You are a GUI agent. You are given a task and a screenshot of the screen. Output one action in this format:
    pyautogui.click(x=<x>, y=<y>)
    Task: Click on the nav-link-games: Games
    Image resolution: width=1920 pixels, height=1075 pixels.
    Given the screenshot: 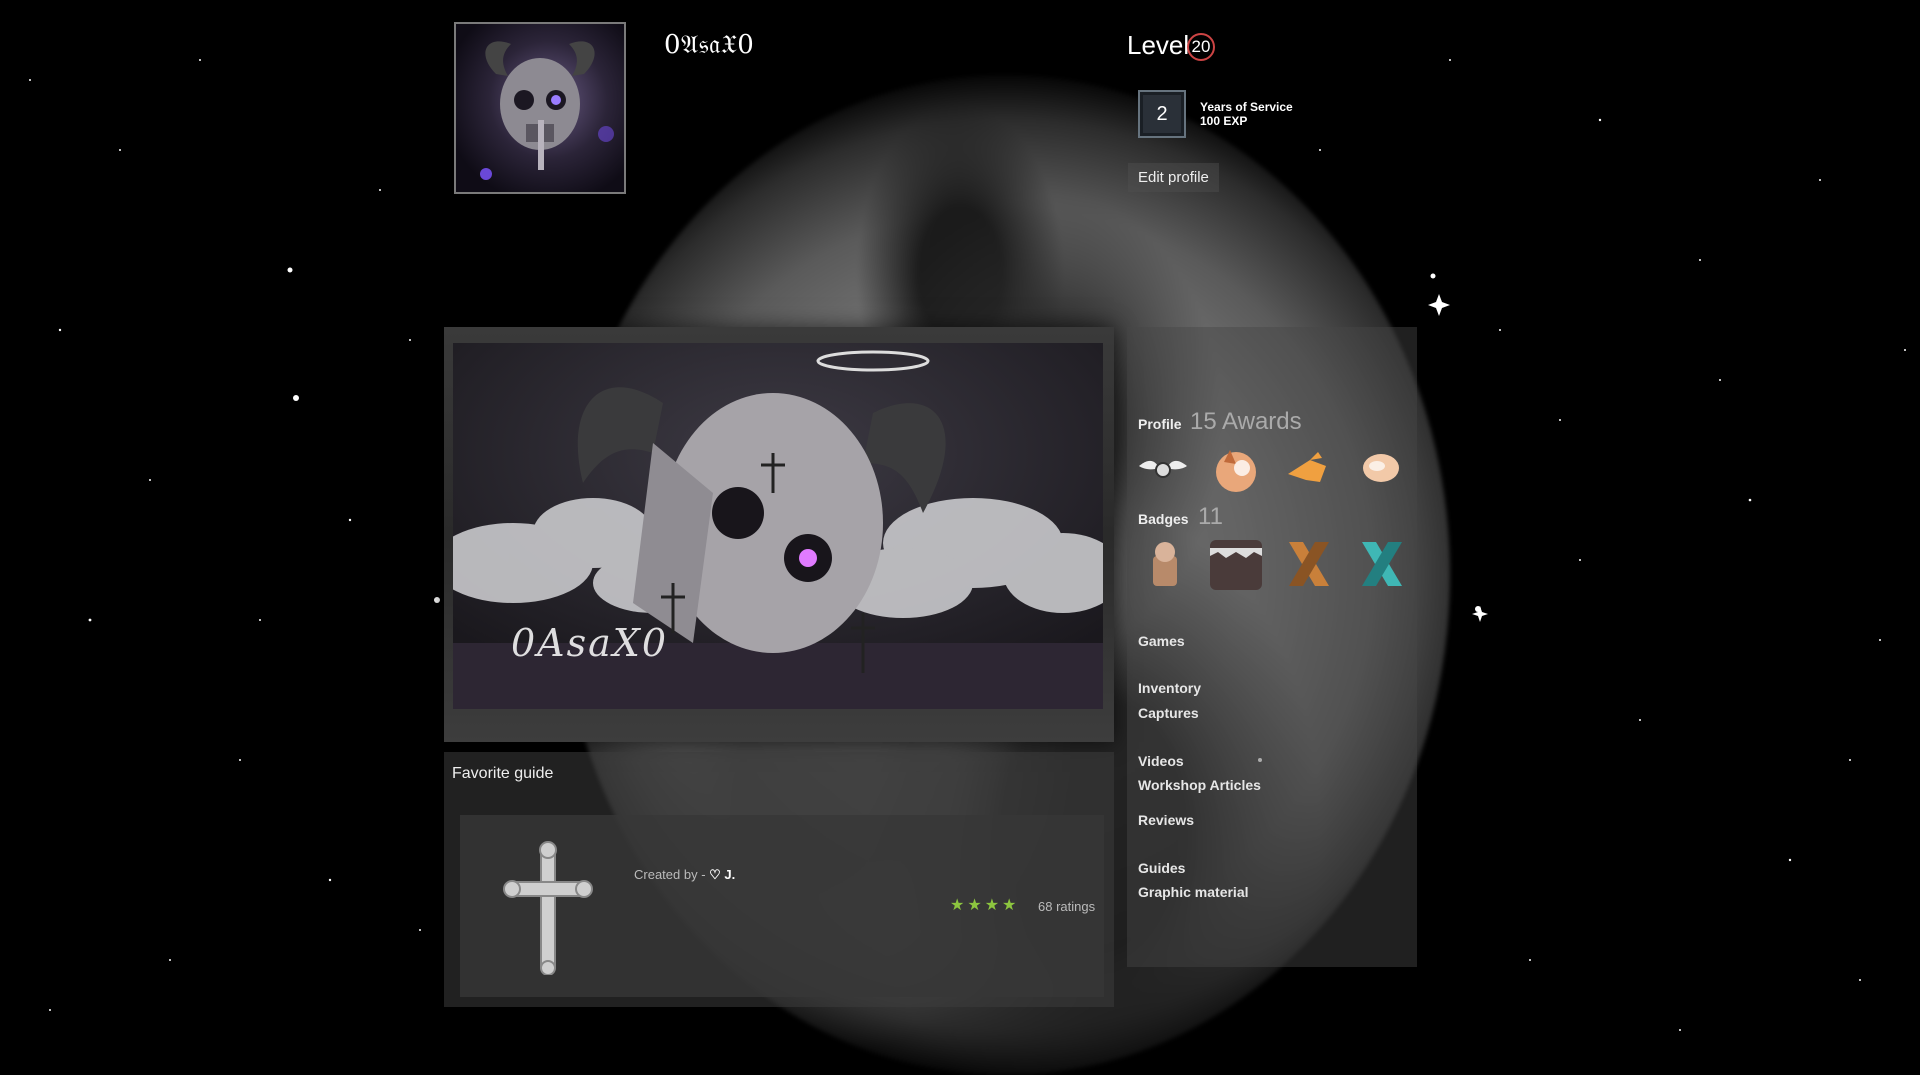 What is the action you would take?
    pyautogui.click(x=1161, y=641)
    